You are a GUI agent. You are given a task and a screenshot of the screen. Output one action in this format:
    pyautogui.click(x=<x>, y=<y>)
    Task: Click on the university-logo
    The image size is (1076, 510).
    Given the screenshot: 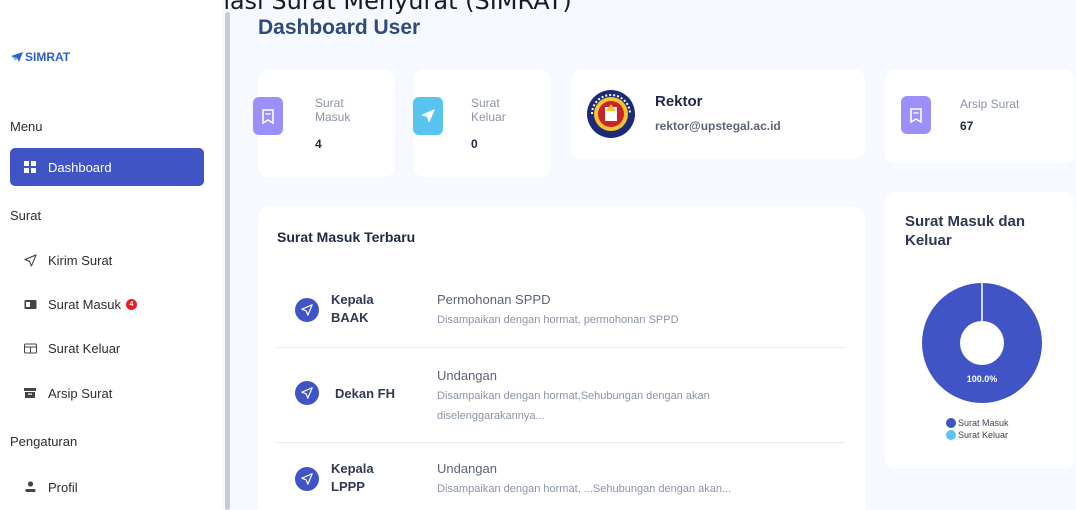 What is the action you would take?
    pyautogui.click(x=611, y=114)
    